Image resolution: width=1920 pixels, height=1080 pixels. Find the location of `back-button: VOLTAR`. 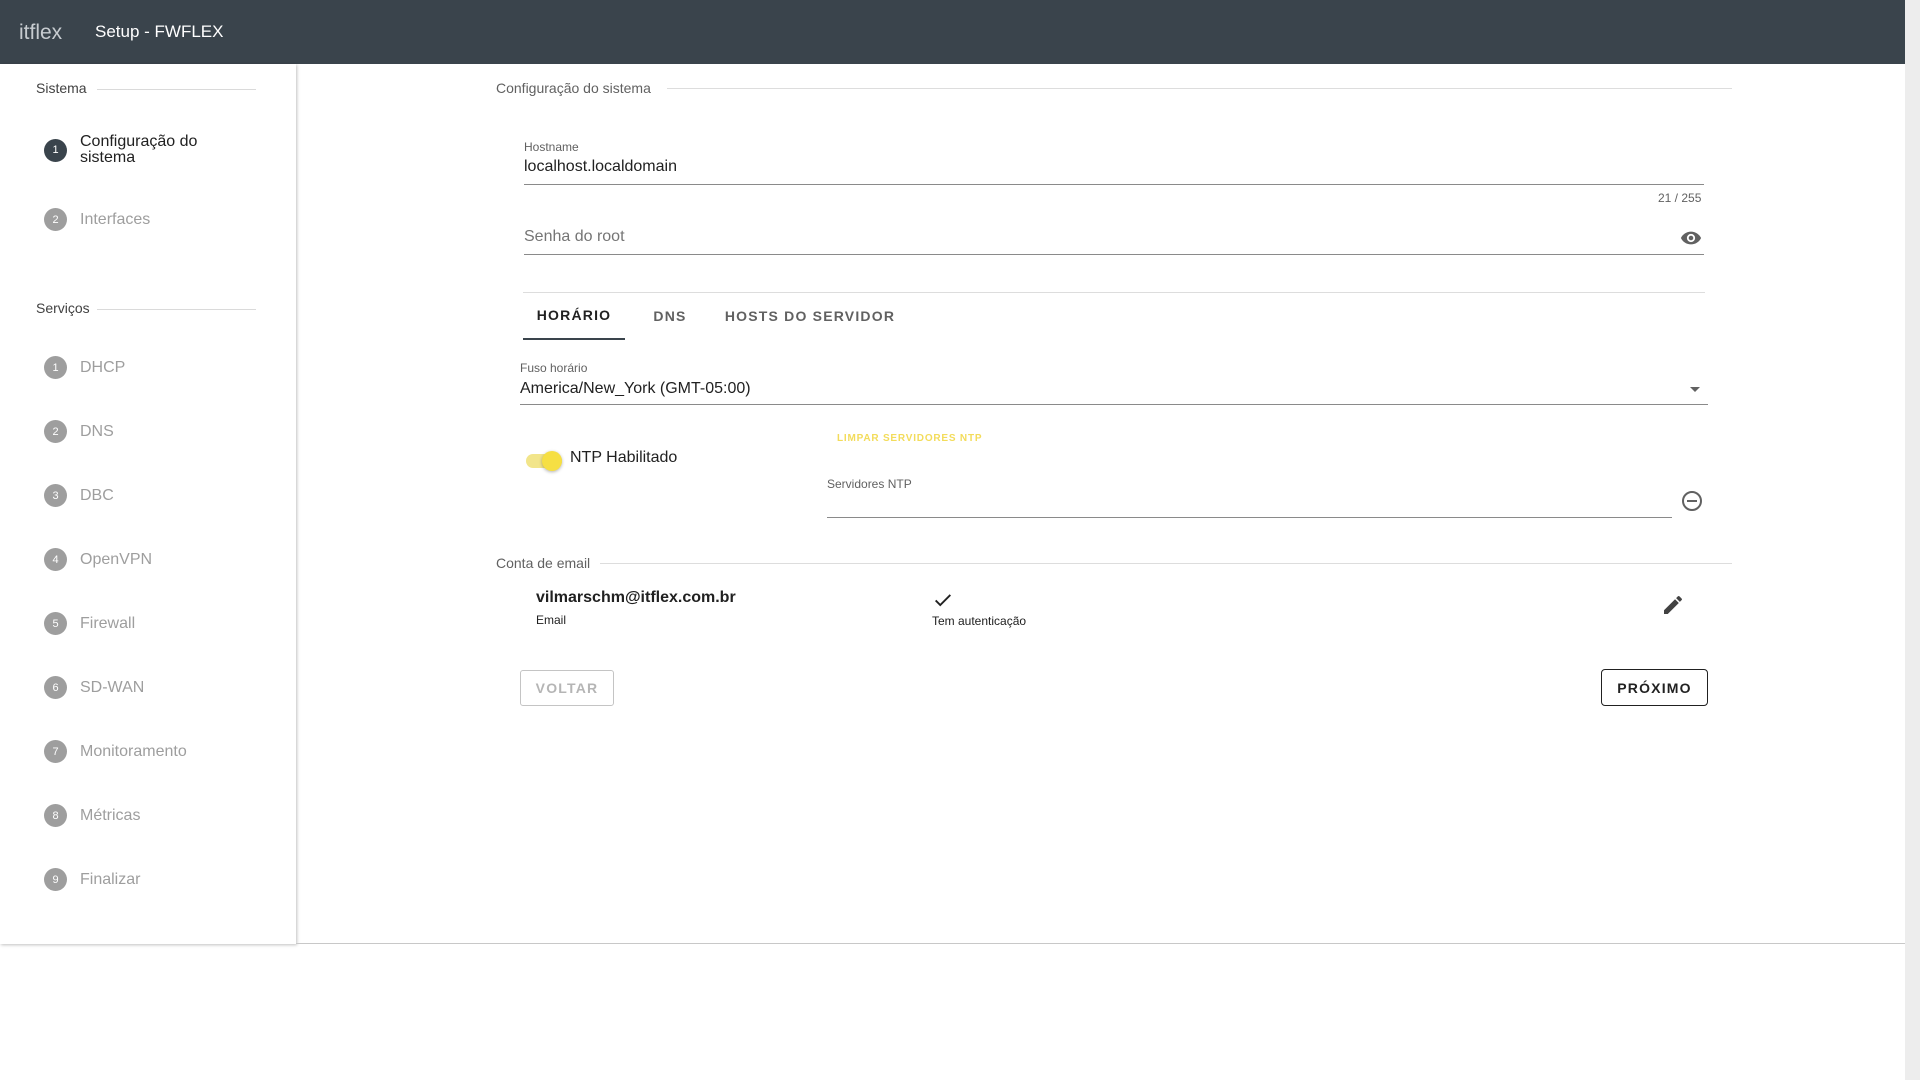

back-button: VOLTAR is located at coordinates (567, 688).